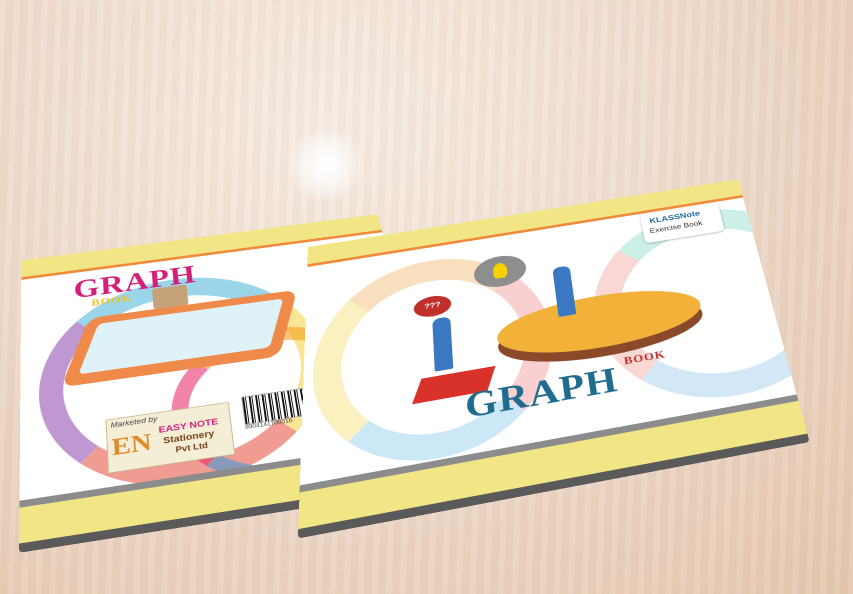 This screenshot has width=853, height=594. Describe the element at coordinates (442, 343) in the screenshot. I see `businessman-left` at that location.